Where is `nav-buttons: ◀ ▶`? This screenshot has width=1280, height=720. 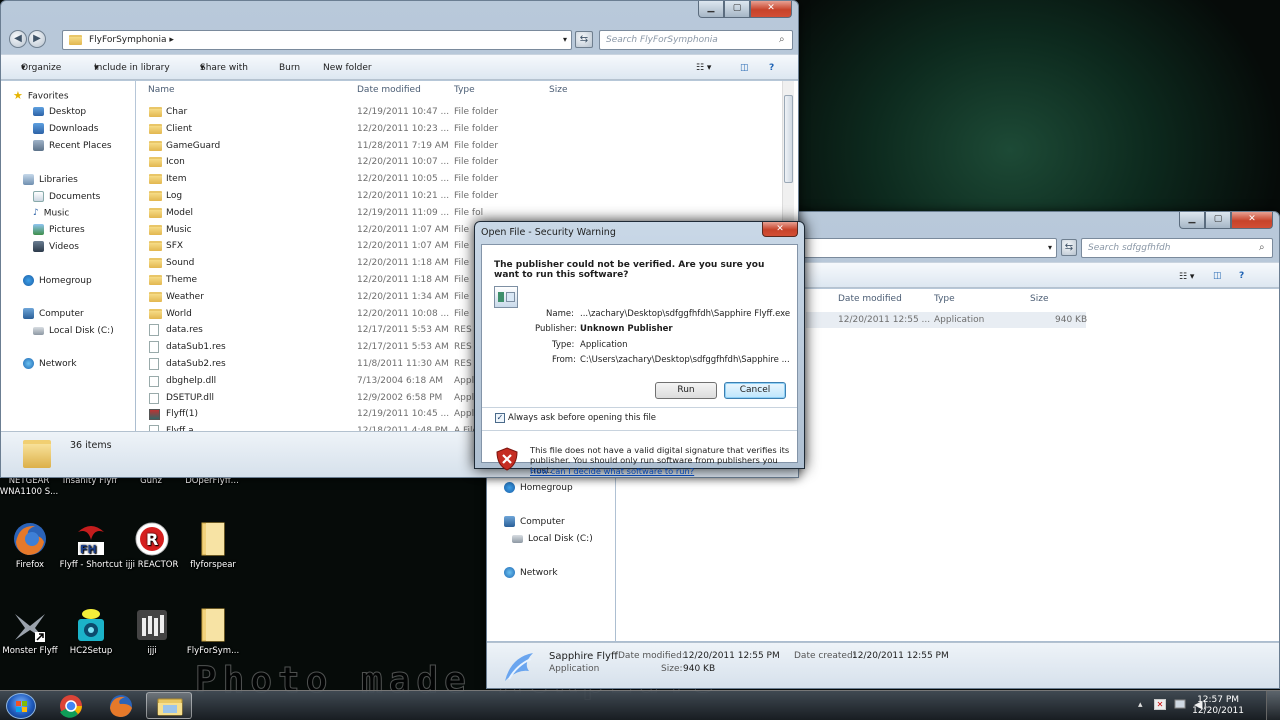
nav-buttons: ◀ ▶ is located at coordinates (27, 39).